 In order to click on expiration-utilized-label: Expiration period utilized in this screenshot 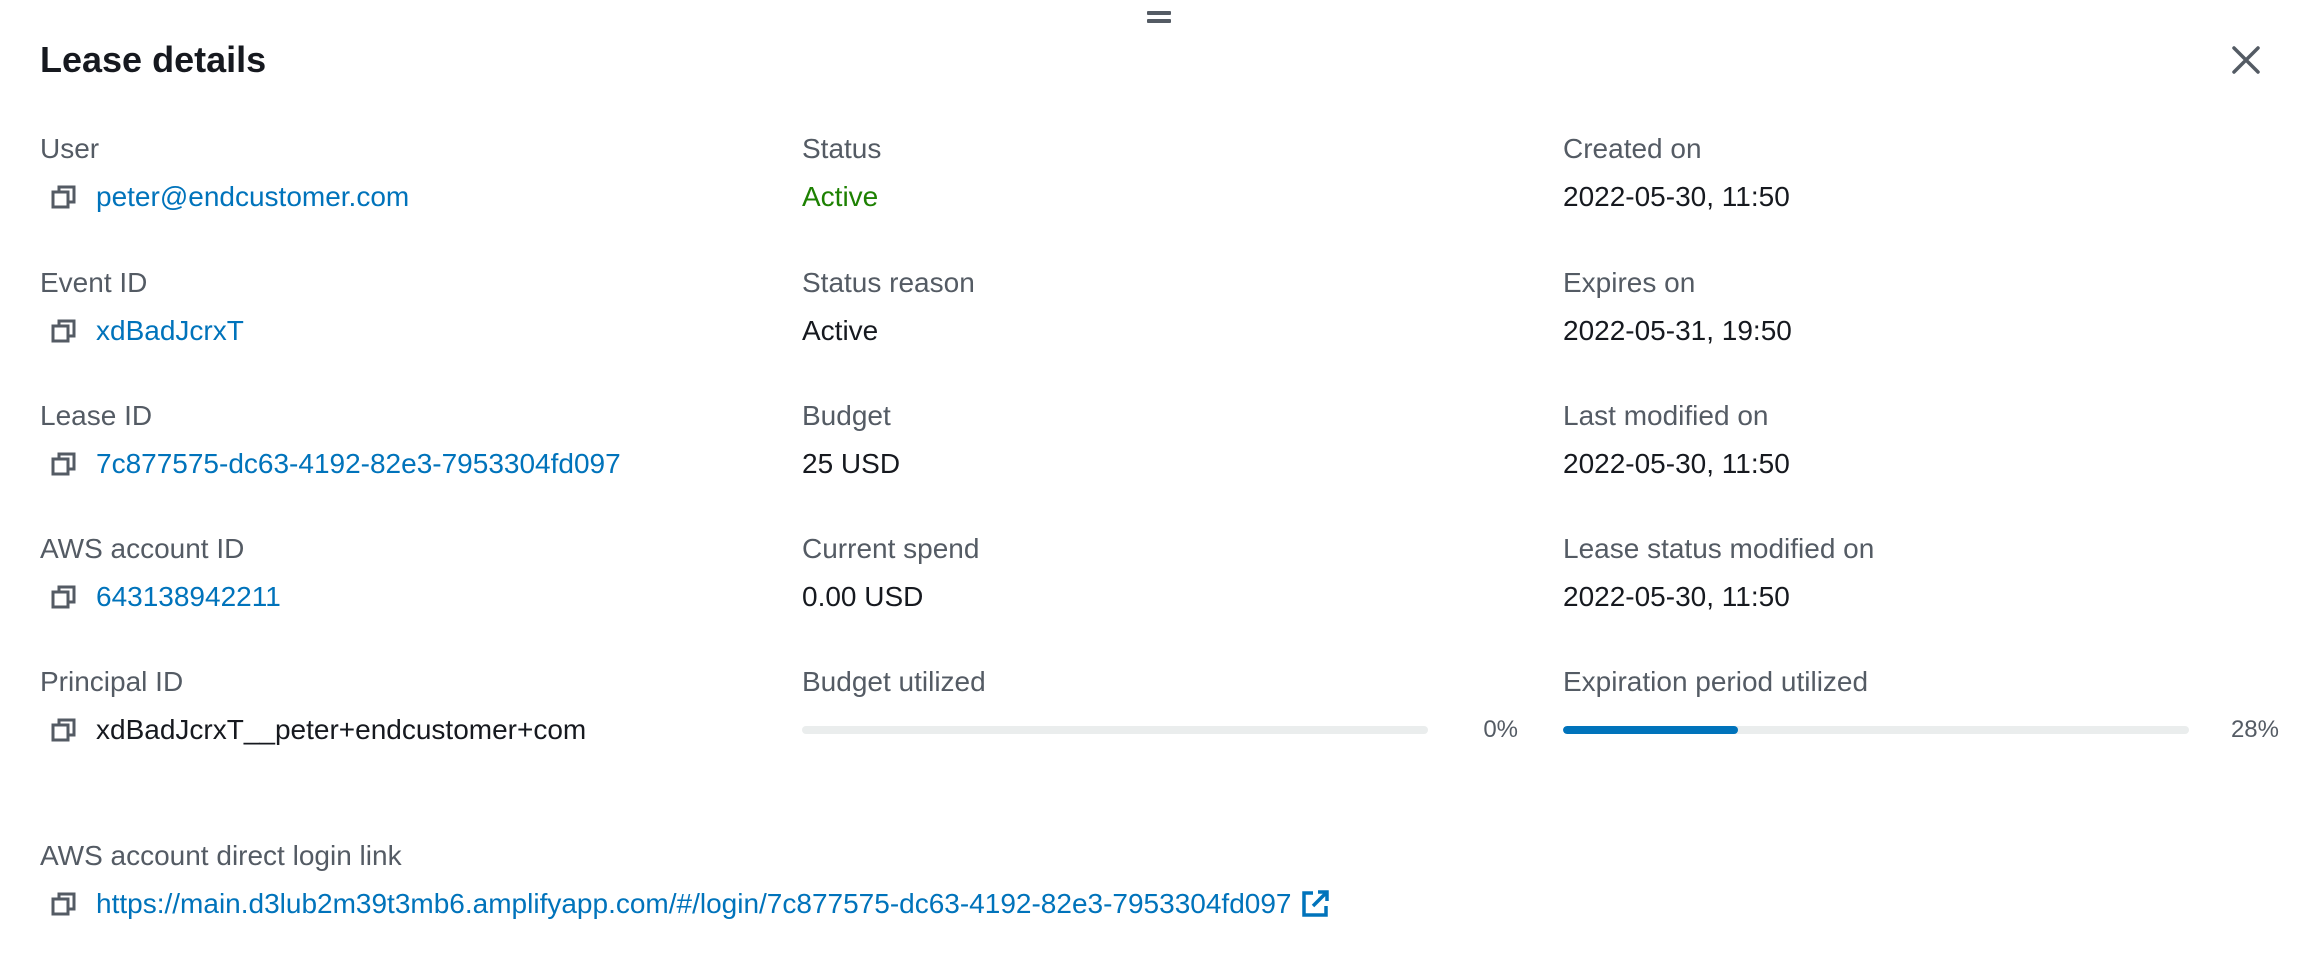, I will do `click(1716, 681)`.